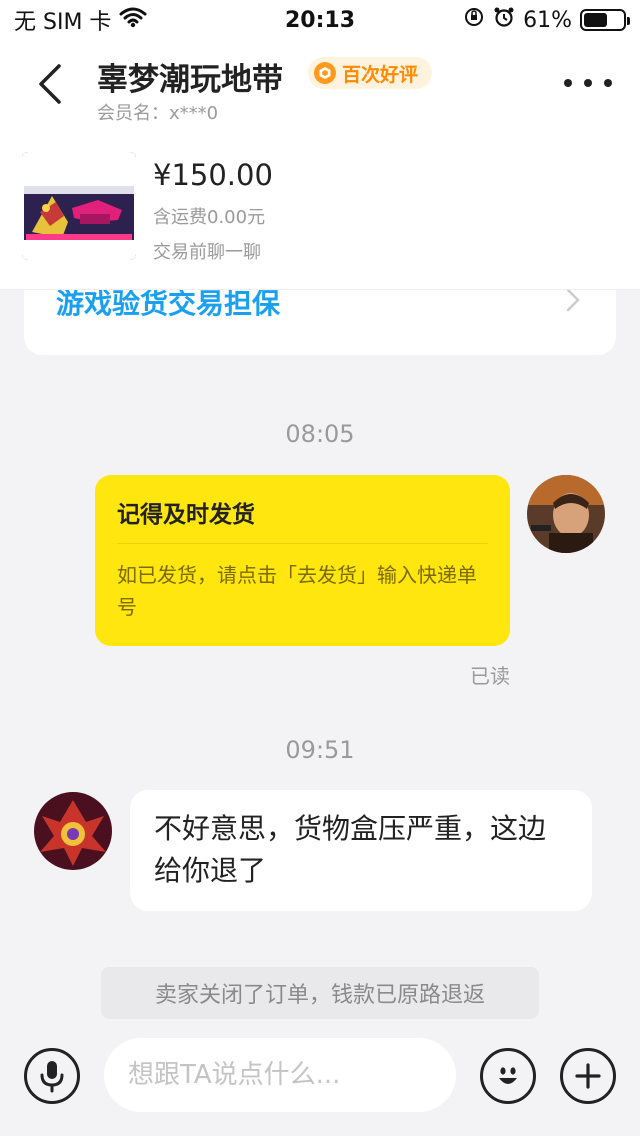 The image size is (640, 1136). I want to click on seller-avatar, so click(73, 831).